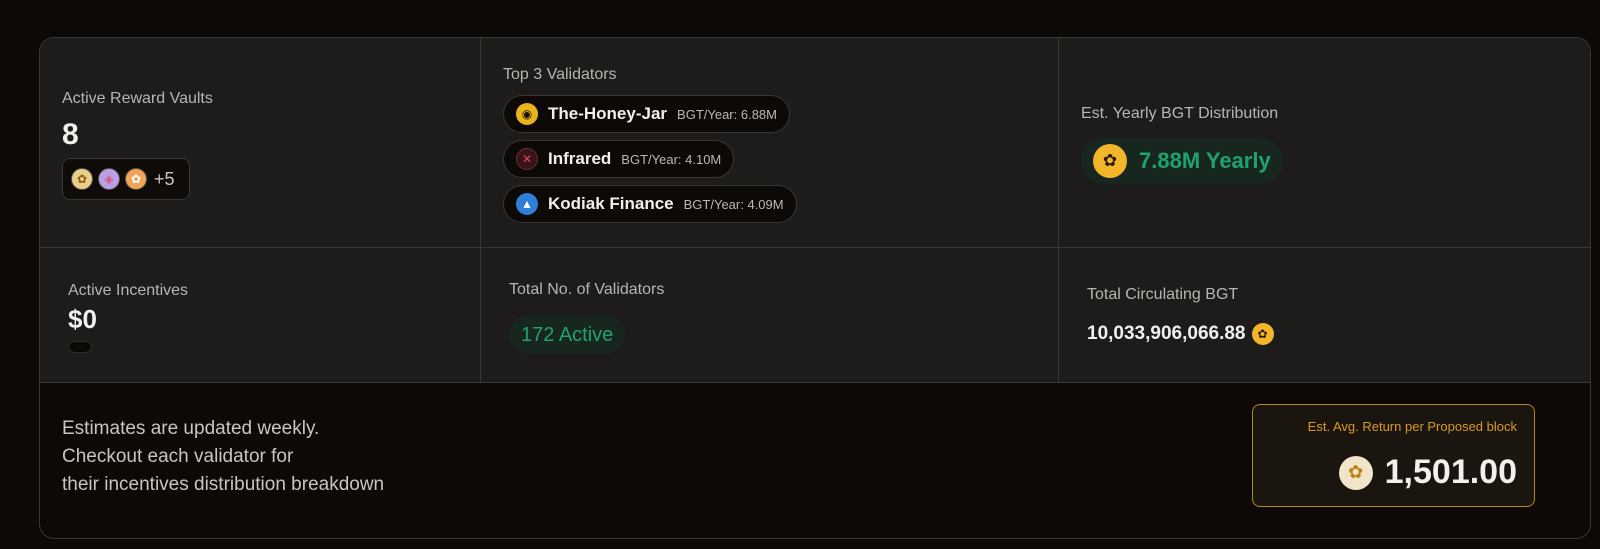  What do you see at coordinates (137, 98) in the screenshot?
I see `vaults-label: Active Reward Vaults` at bounding box center [137, 98].